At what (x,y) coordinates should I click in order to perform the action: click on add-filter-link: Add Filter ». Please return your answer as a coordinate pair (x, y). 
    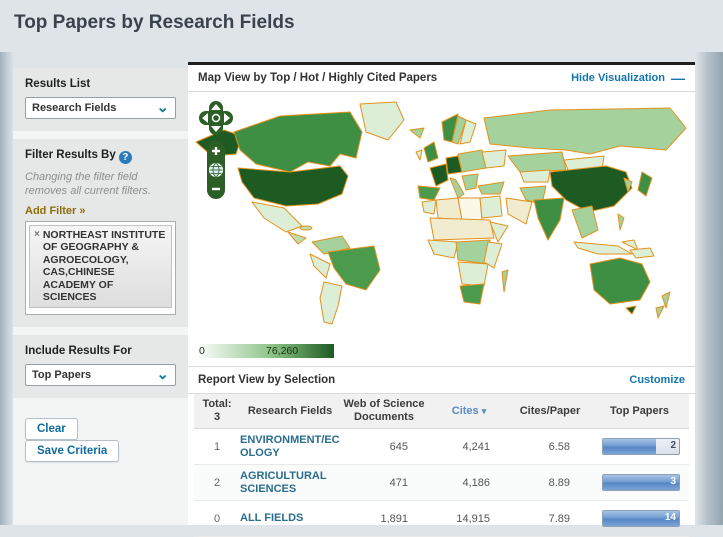
    Looking at the image, I should click on (55, 211).